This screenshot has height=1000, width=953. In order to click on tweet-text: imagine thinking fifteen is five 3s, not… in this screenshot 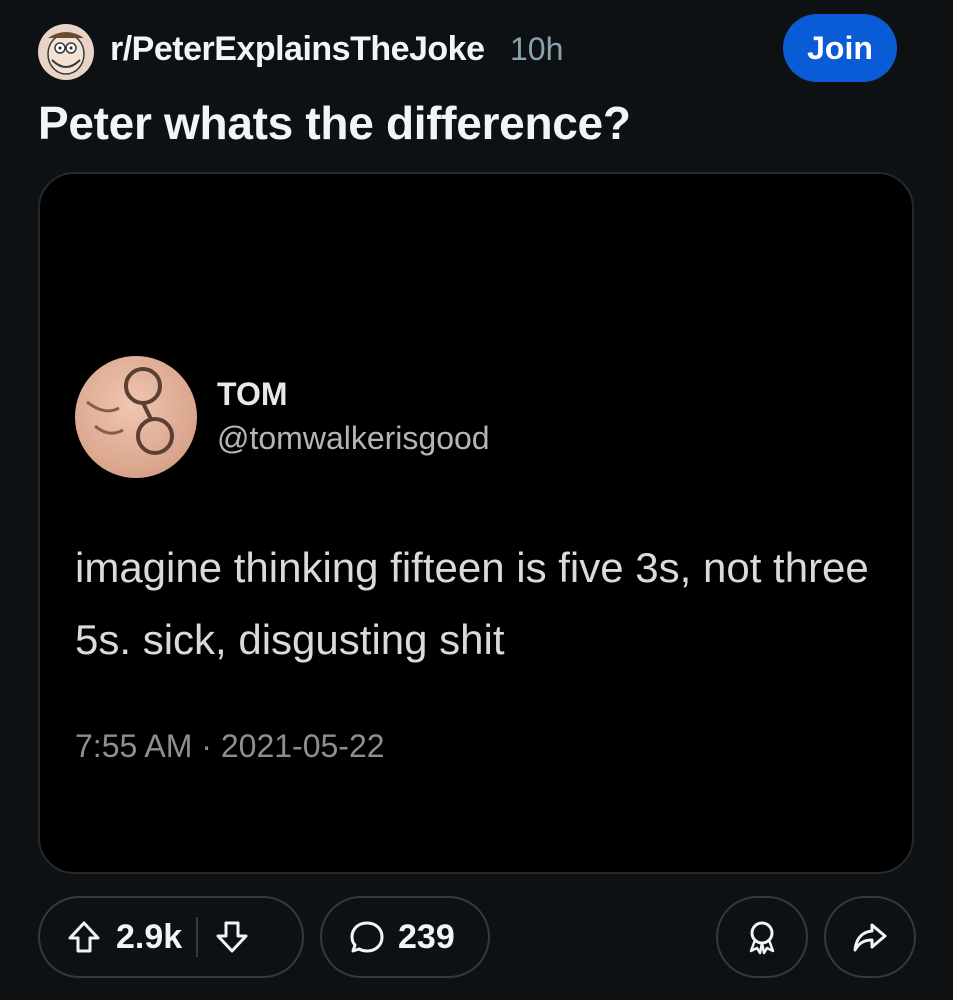, I will do `click(472, 603)`.